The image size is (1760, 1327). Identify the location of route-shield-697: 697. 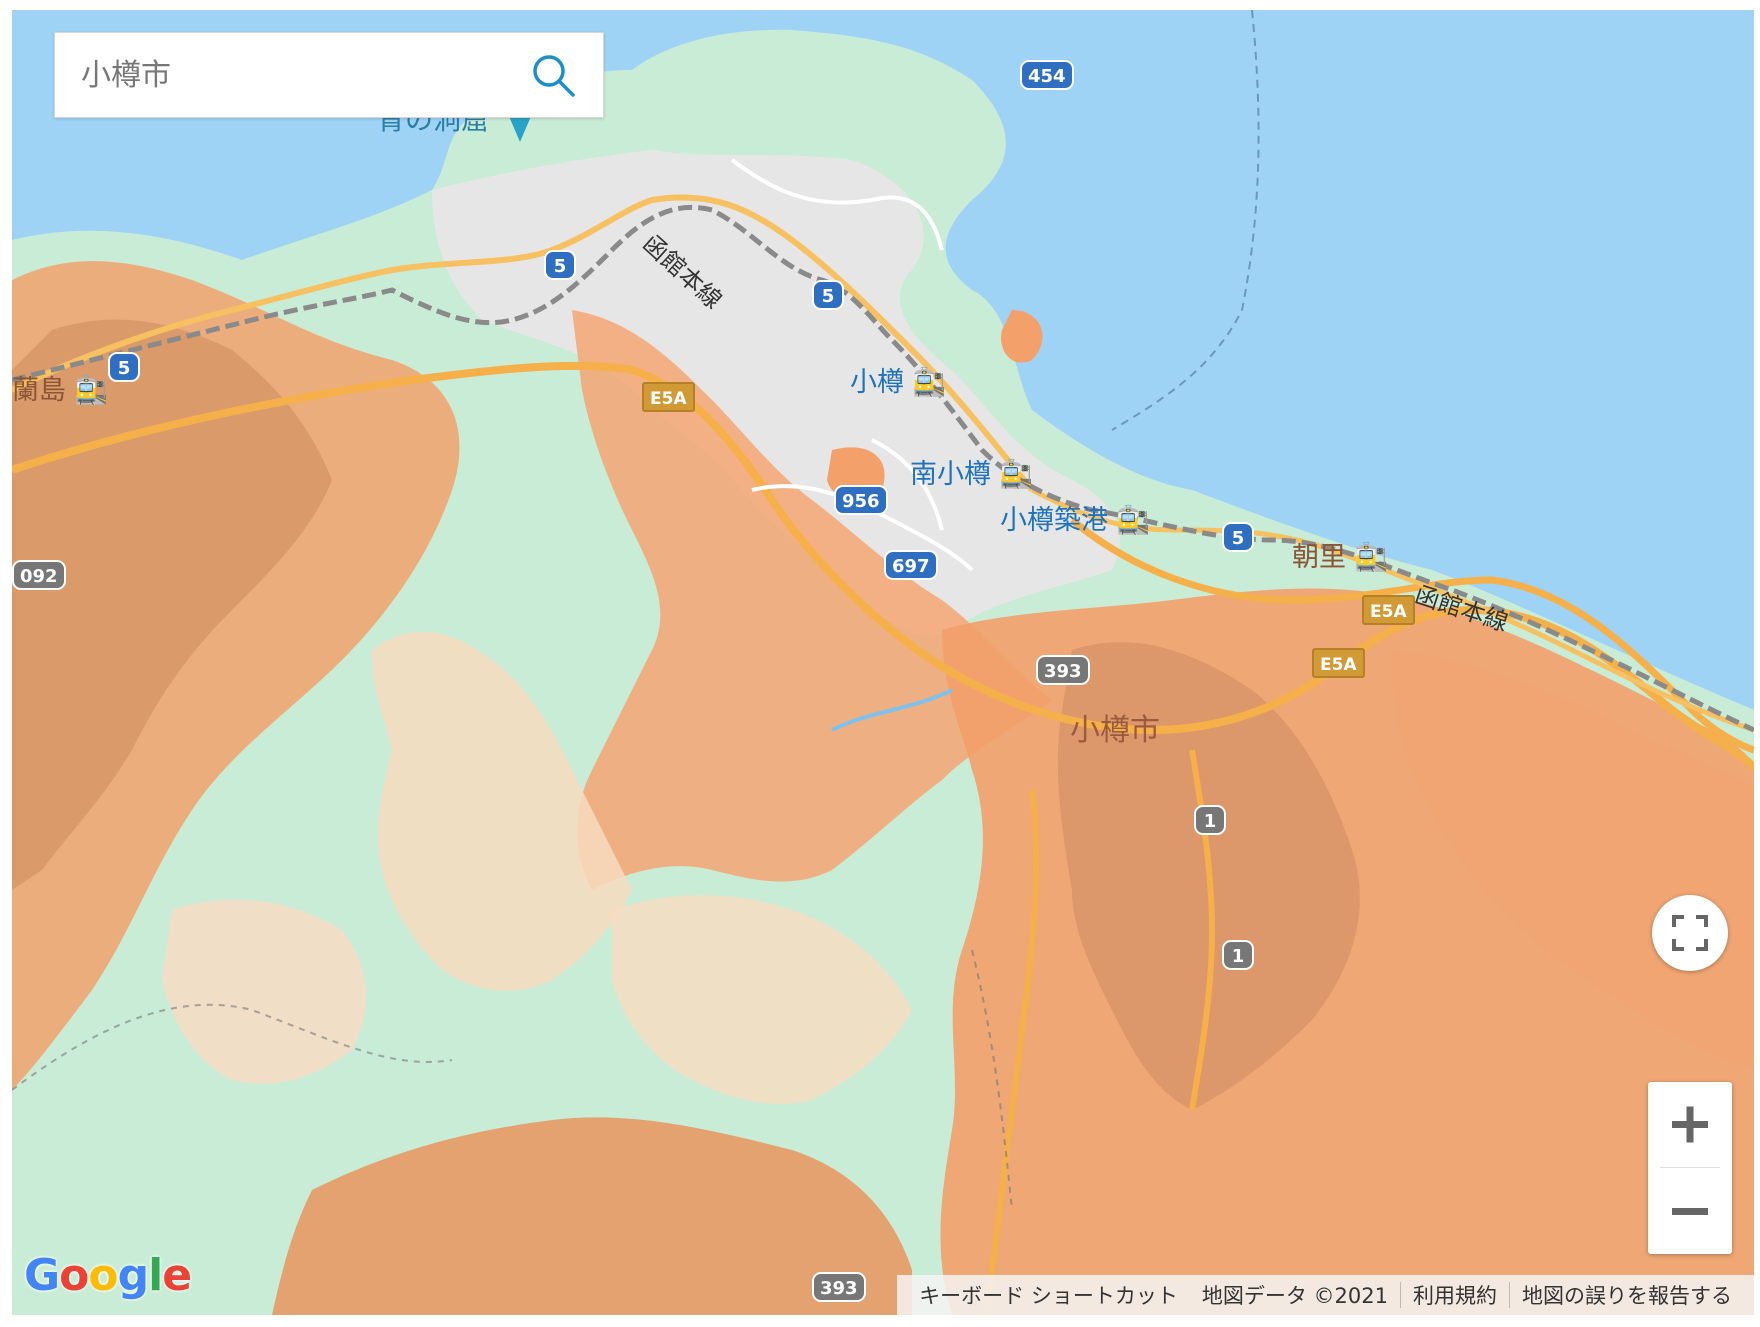
(911, 565).